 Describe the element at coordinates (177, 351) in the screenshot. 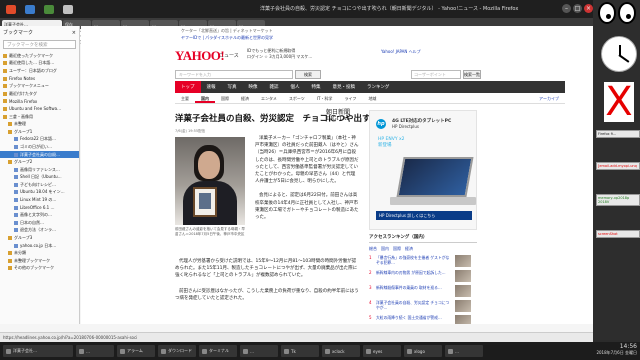

I see `taskbar-item: ダウンロード` at that location.